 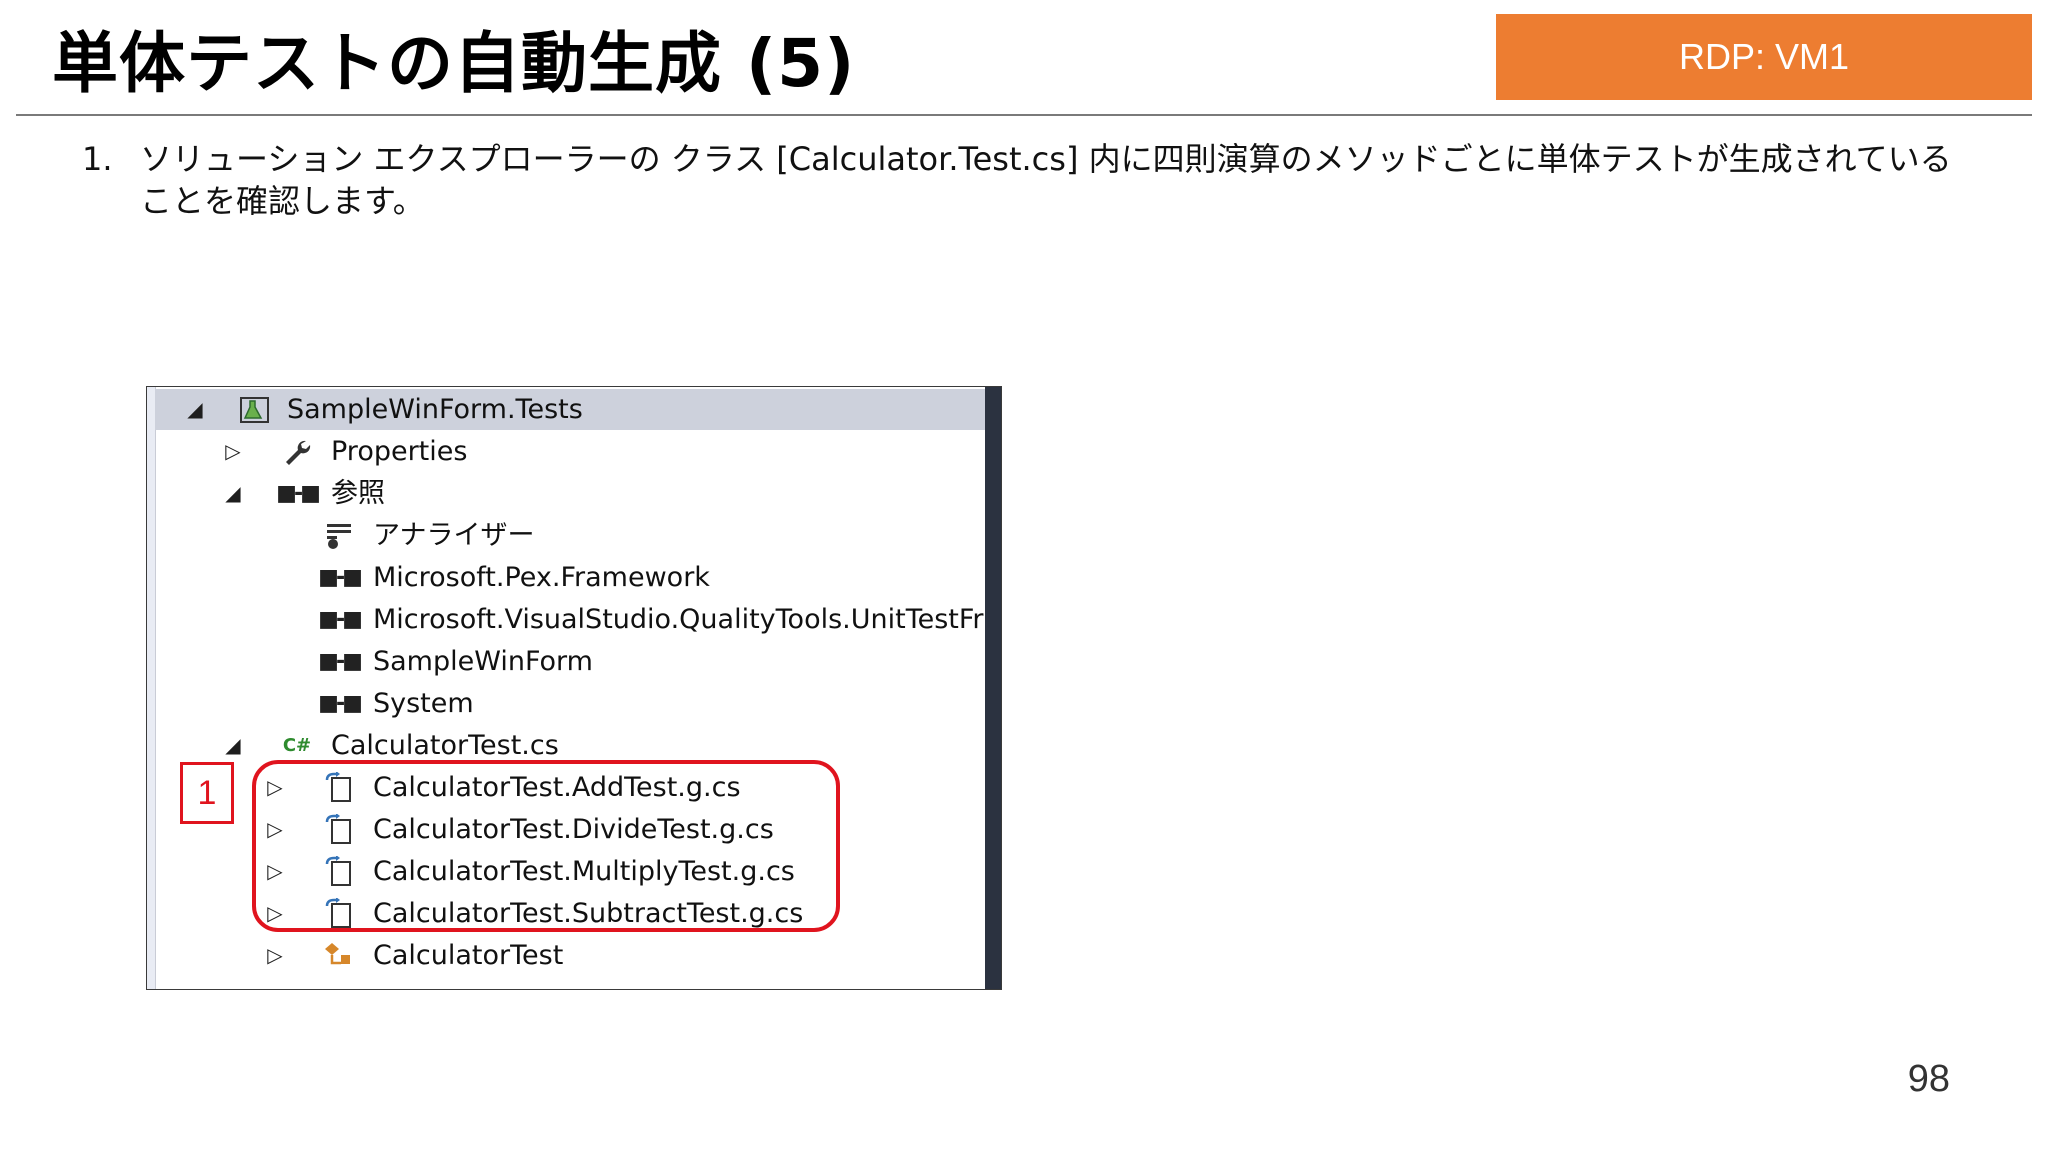 What do you see at coordinates (570, 451) in the screenshot?
I see `tree-item-properties: ▷ Properties` at bounding box center [570, 451].